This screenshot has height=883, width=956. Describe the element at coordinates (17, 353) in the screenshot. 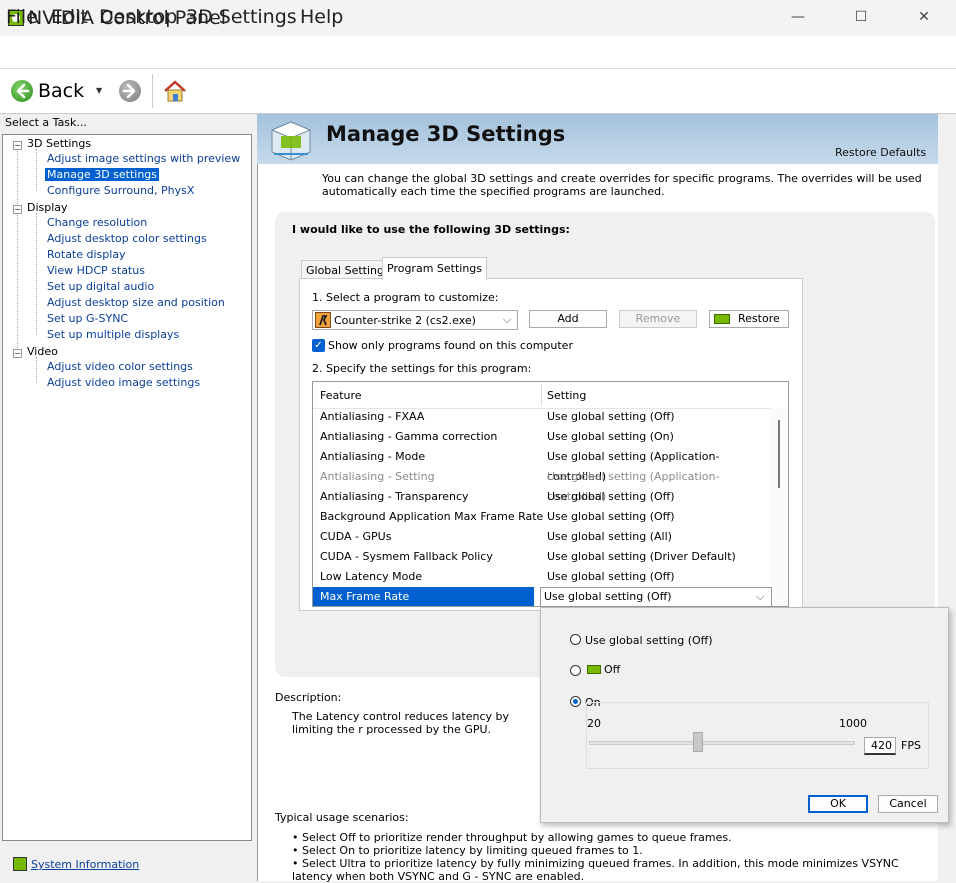

I see `collapse-video-icon: −` at that location.